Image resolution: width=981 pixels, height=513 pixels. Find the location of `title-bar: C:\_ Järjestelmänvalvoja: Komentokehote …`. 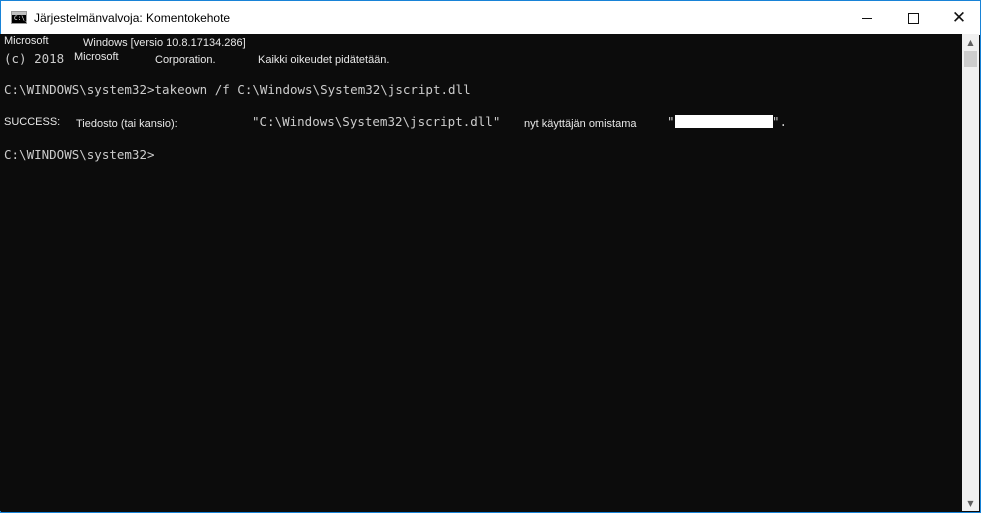

title-bar: C:\_ Järjestelmänvalvoja: Komentokehote … is located at coordinates (490, 18).